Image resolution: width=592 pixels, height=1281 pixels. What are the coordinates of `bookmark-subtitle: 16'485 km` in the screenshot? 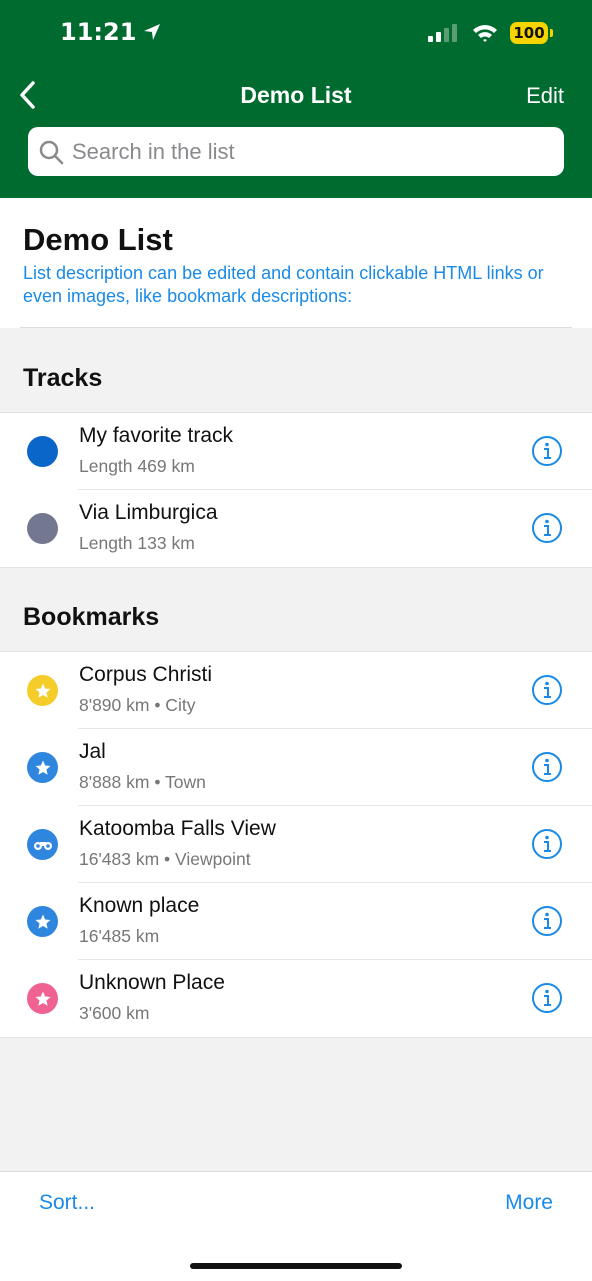 It's located at (119, 936).